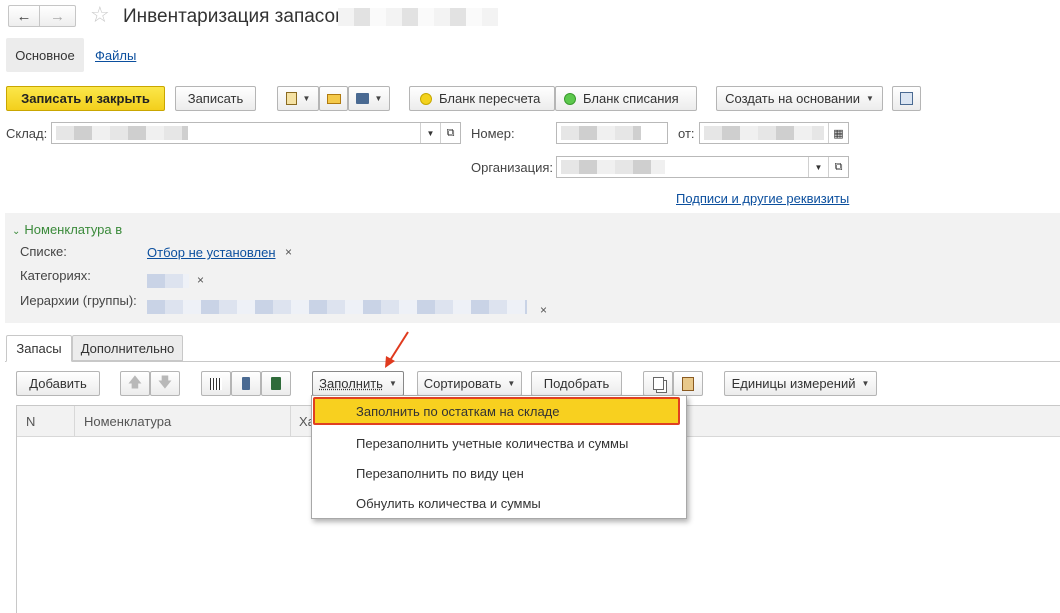  I want to click on tsd-button, so click(276, 383).